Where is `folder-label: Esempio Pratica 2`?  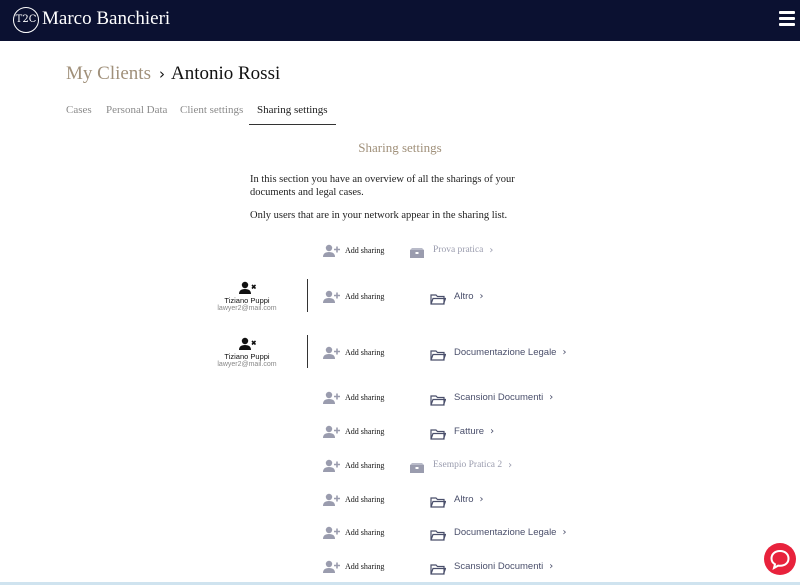 folder-label: Esempio Pratica 2 is located at coordinates (468, 465).